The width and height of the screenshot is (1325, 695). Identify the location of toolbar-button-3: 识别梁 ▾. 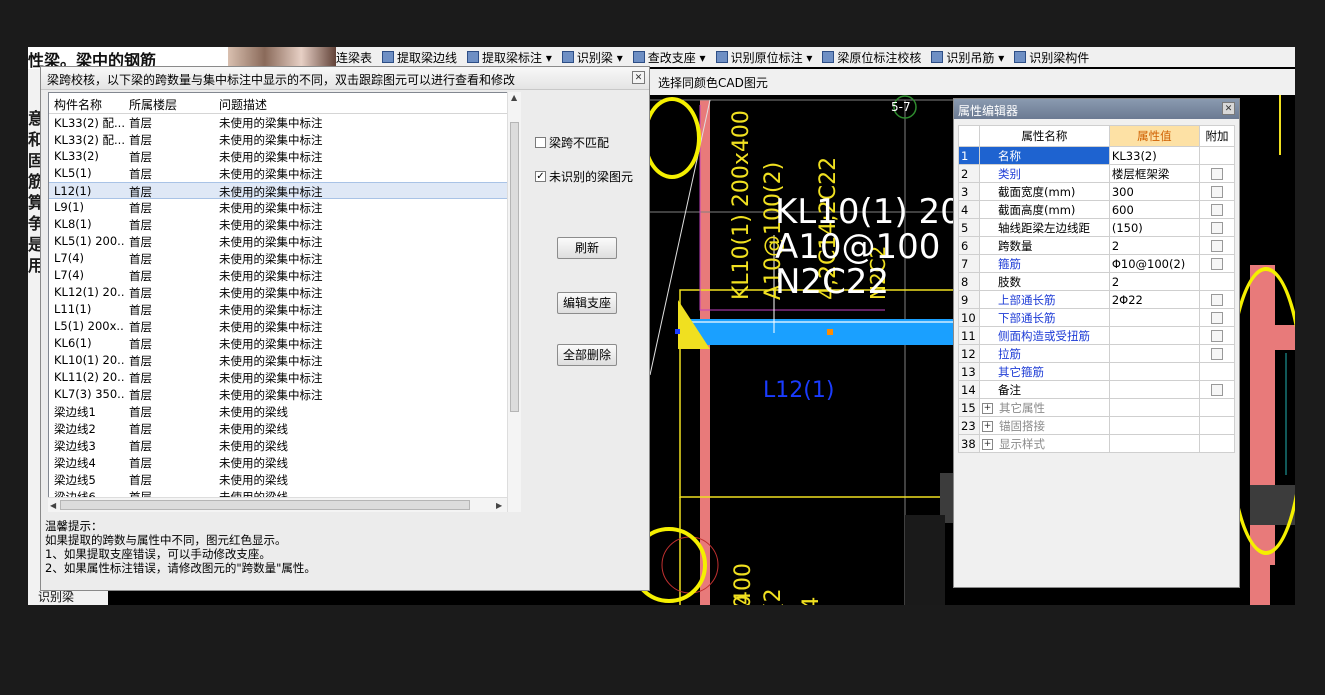
(592, 57).